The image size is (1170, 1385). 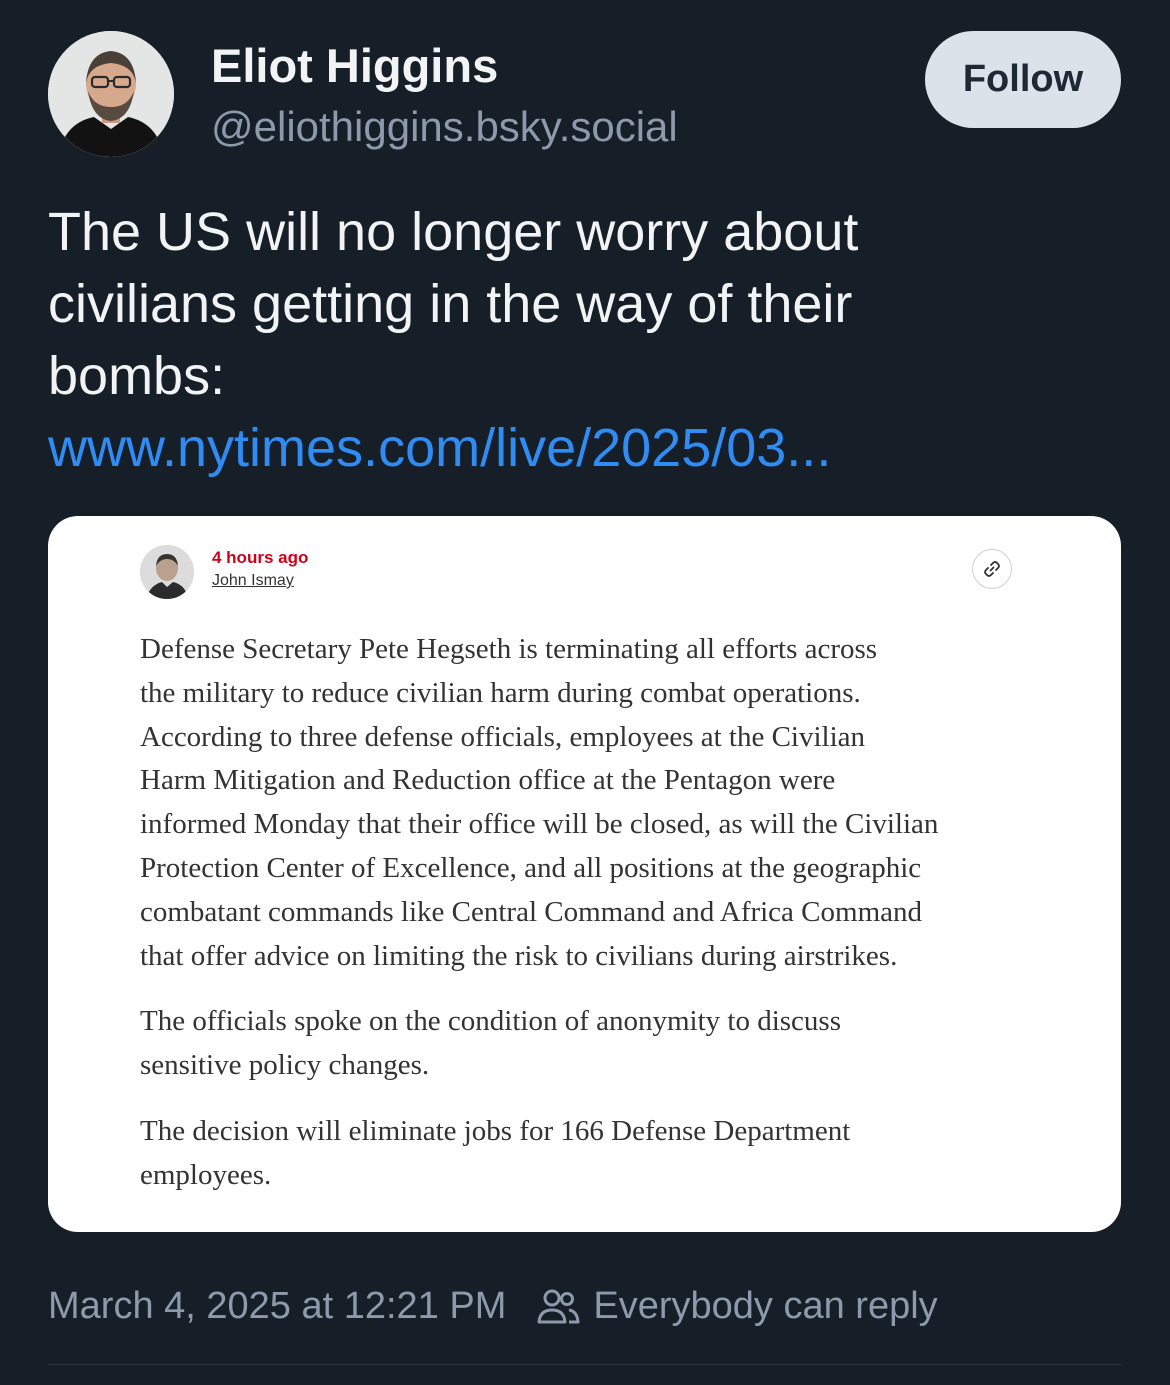 I want to click on link-icon, so click(x=992, y=569).